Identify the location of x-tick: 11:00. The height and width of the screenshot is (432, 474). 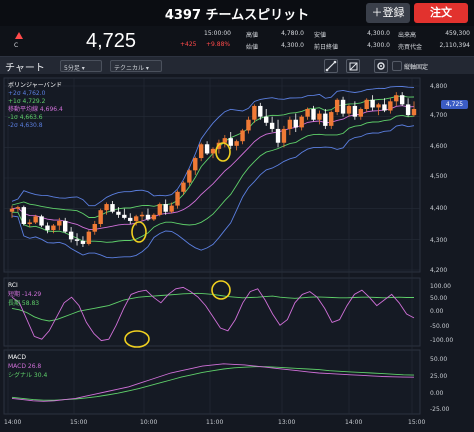
(215, 422).